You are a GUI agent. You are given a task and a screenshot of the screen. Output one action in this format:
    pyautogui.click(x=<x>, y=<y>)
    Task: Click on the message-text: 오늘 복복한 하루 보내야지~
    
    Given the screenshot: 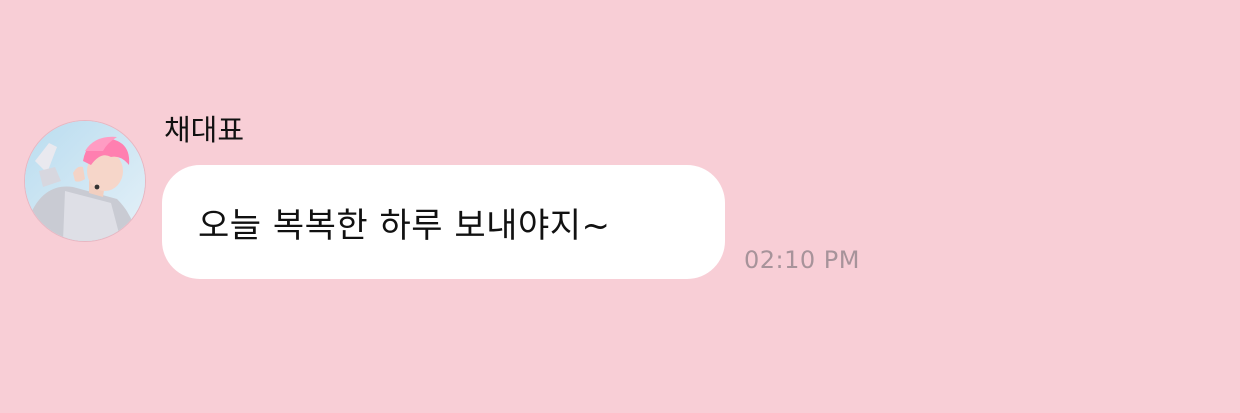 What is the action you would take?
    pyautogui.click(x=404, y=225)
    